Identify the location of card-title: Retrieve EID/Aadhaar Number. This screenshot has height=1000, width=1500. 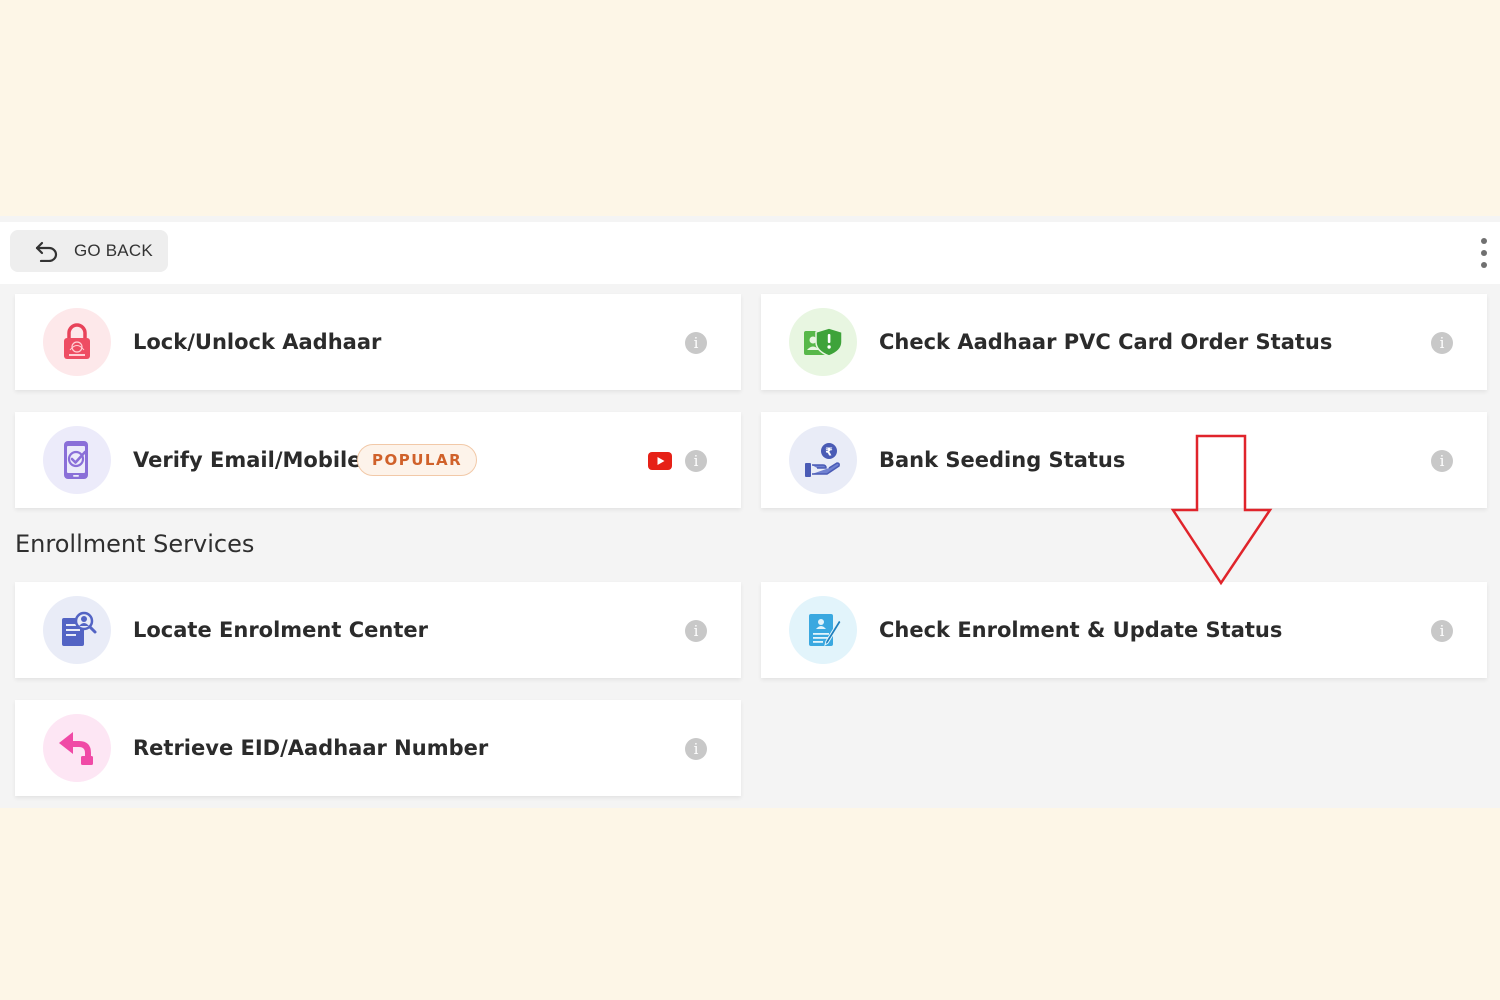
(311, 748).